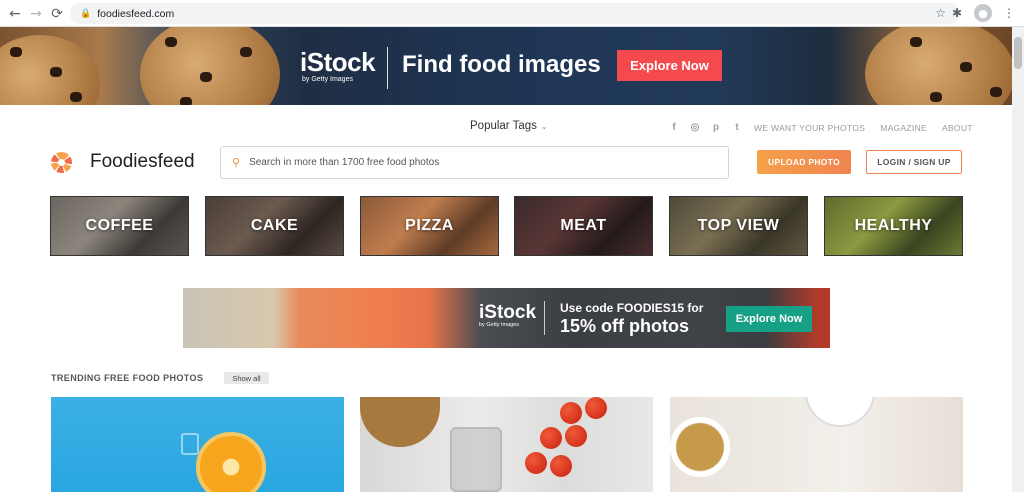 The width and height of the screenshot is (1024, 492). Describe the element at coordinates (231, 462) in the screenshot. I see `orange-slice-image` at that location.